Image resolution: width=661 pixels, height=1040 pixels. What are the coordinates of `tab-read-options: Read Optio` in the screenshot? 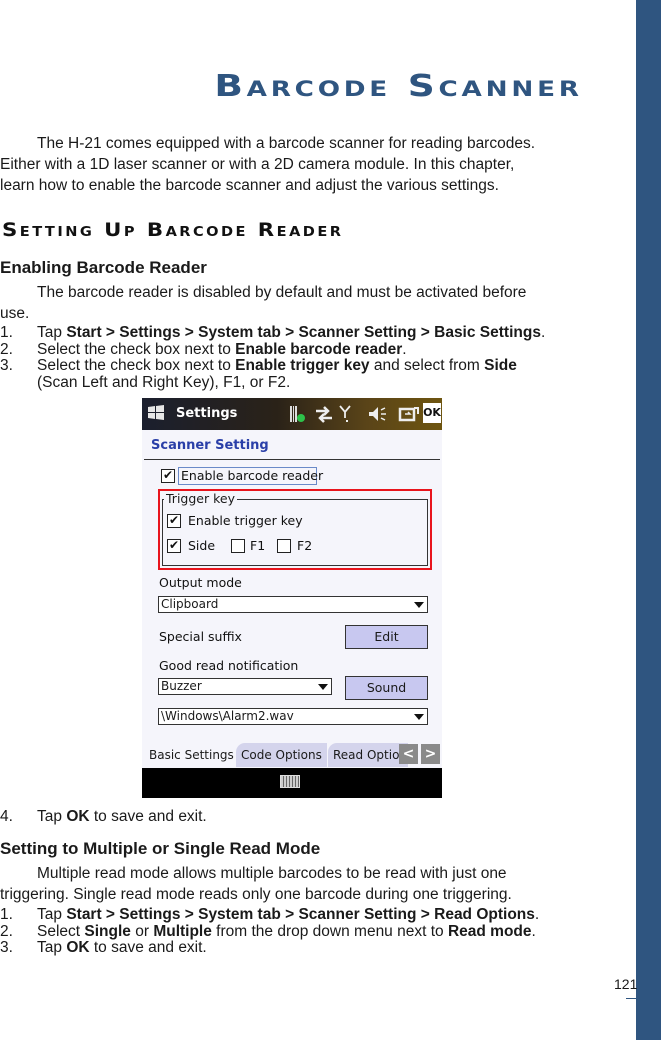 It's located at (368, 755).